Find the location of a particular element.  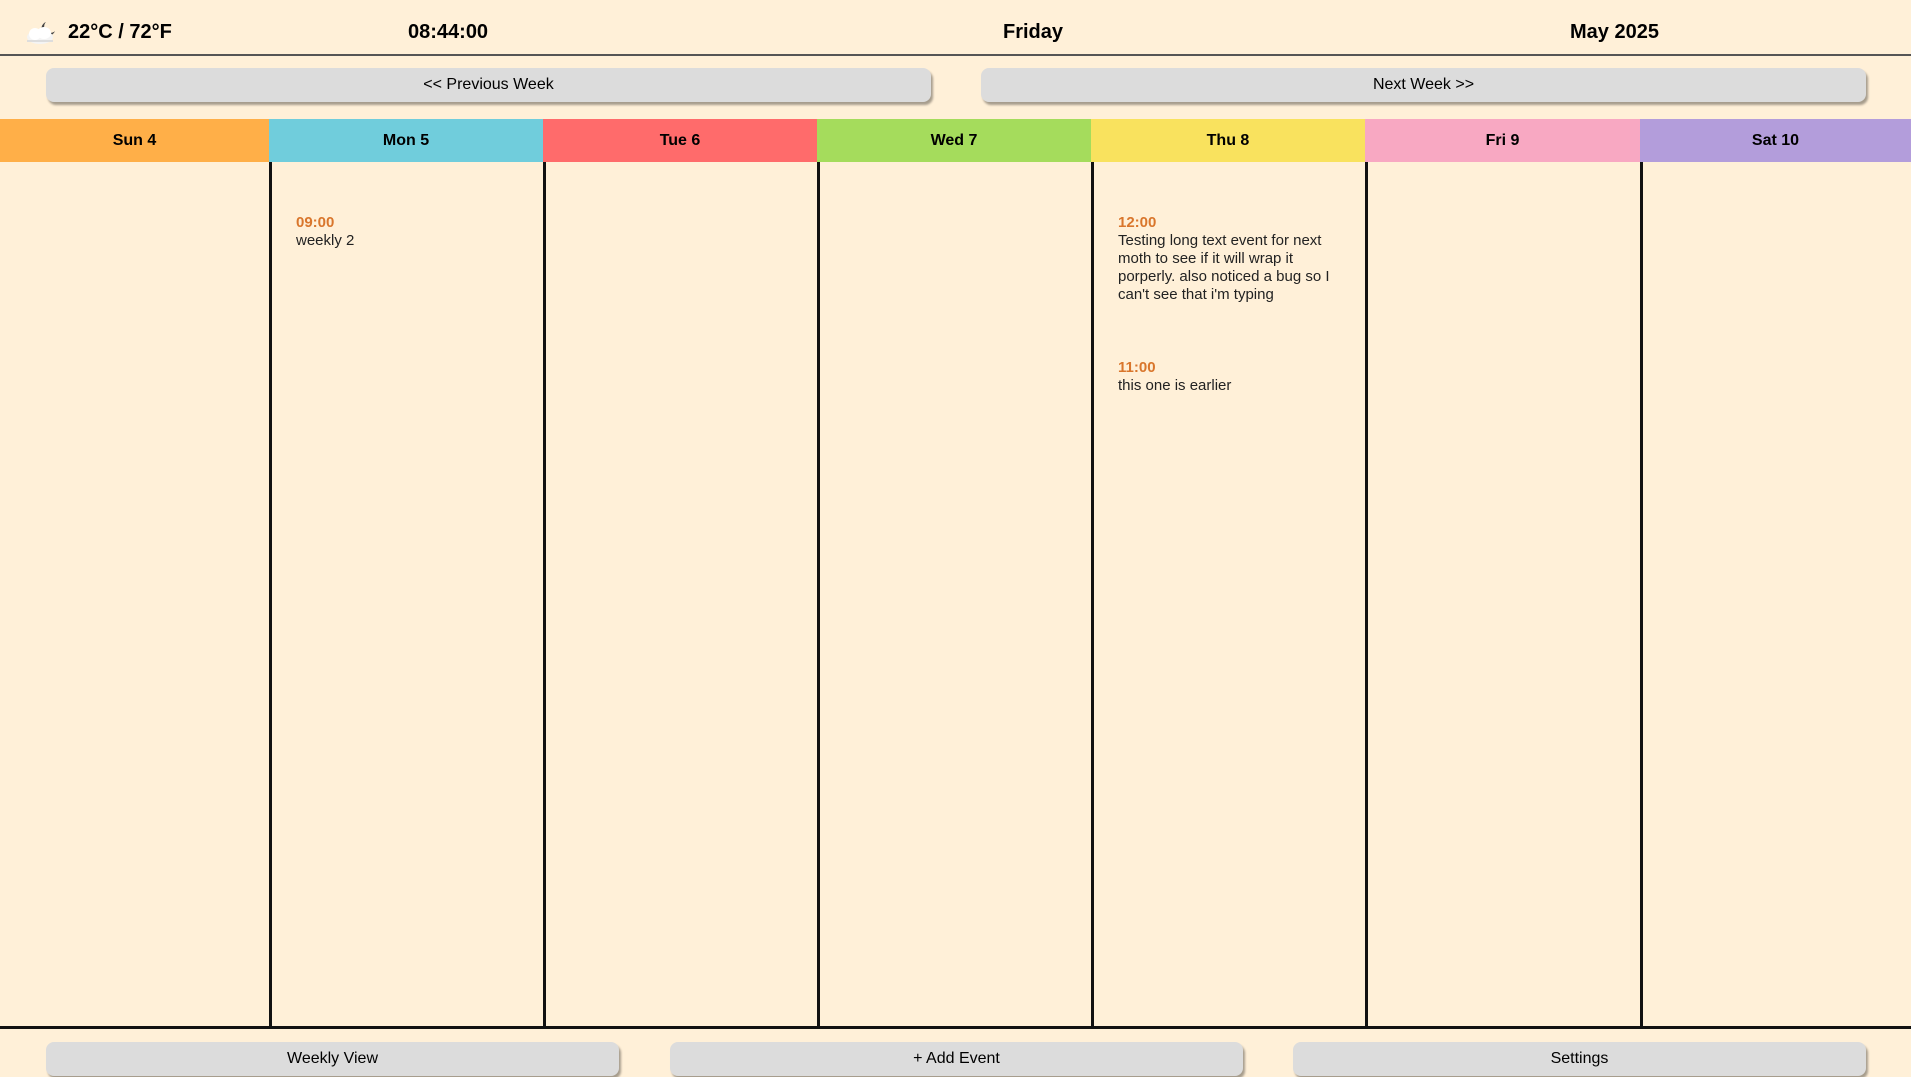

clock: 08:44:00 is located at coordinates (448, 32).